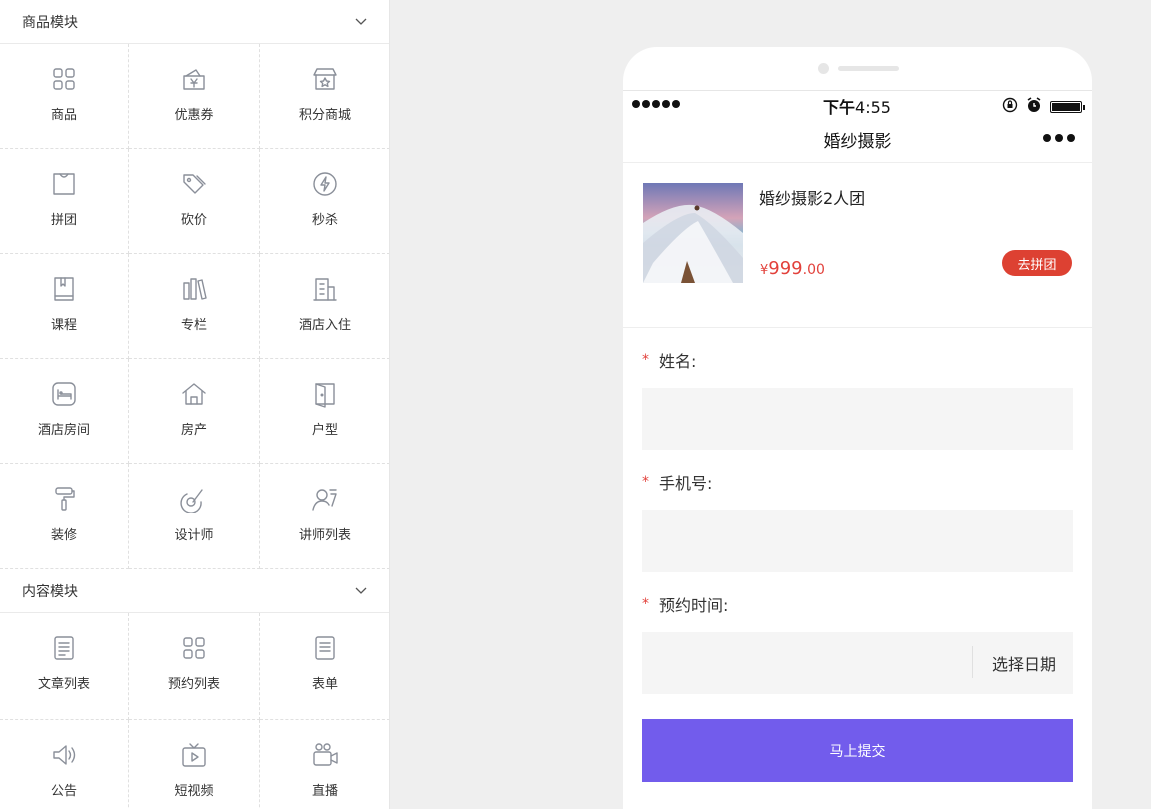  Describe the element at coordinates (324, 791) in the screenshot. I see `component-label: 直播` at that location.